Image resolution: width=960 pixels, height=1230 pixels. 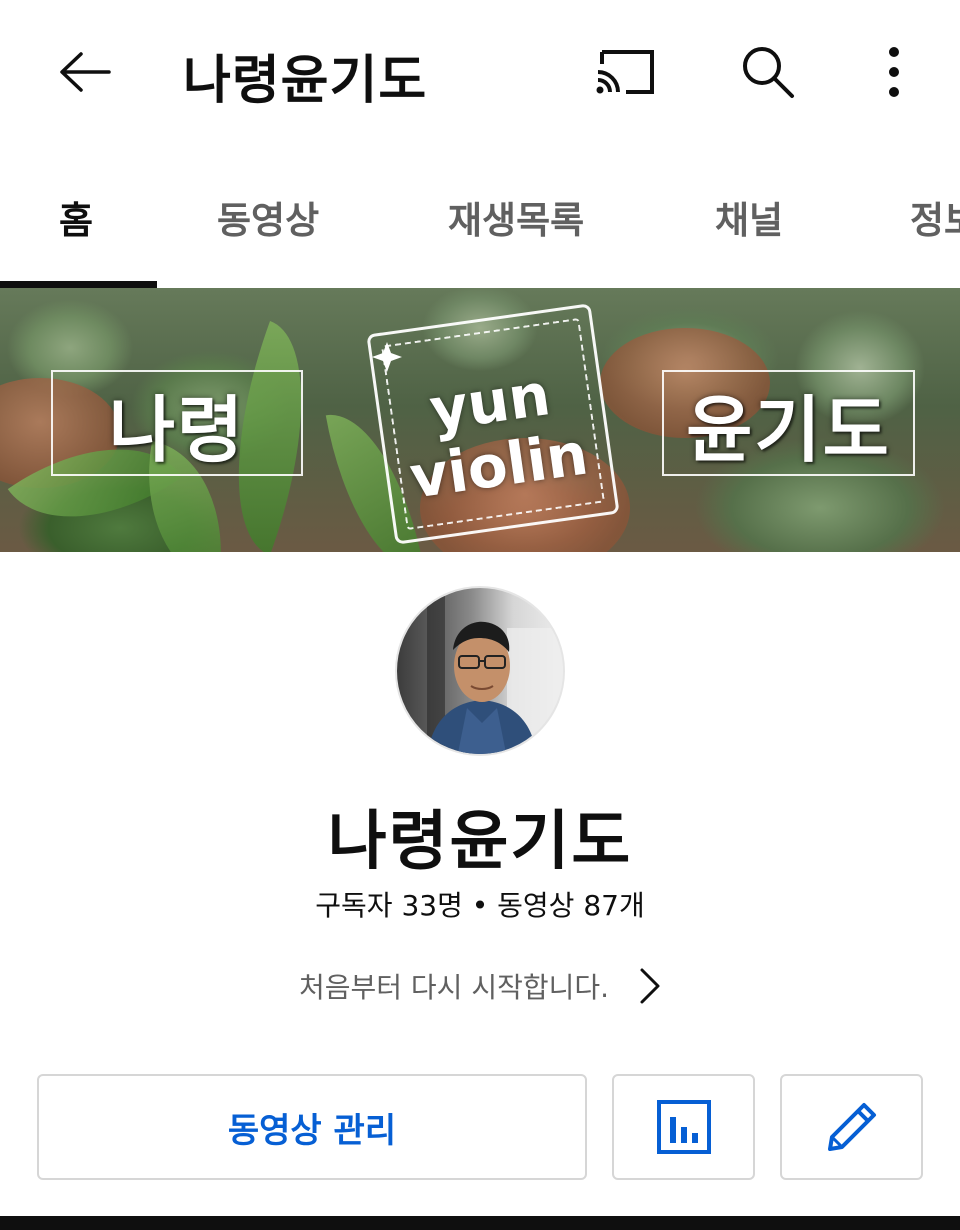 What do you see at coordinates (493, 424) in the screenshot?
I see `banner-logo-stamp: yun violin` at bounding box center [493, 424].